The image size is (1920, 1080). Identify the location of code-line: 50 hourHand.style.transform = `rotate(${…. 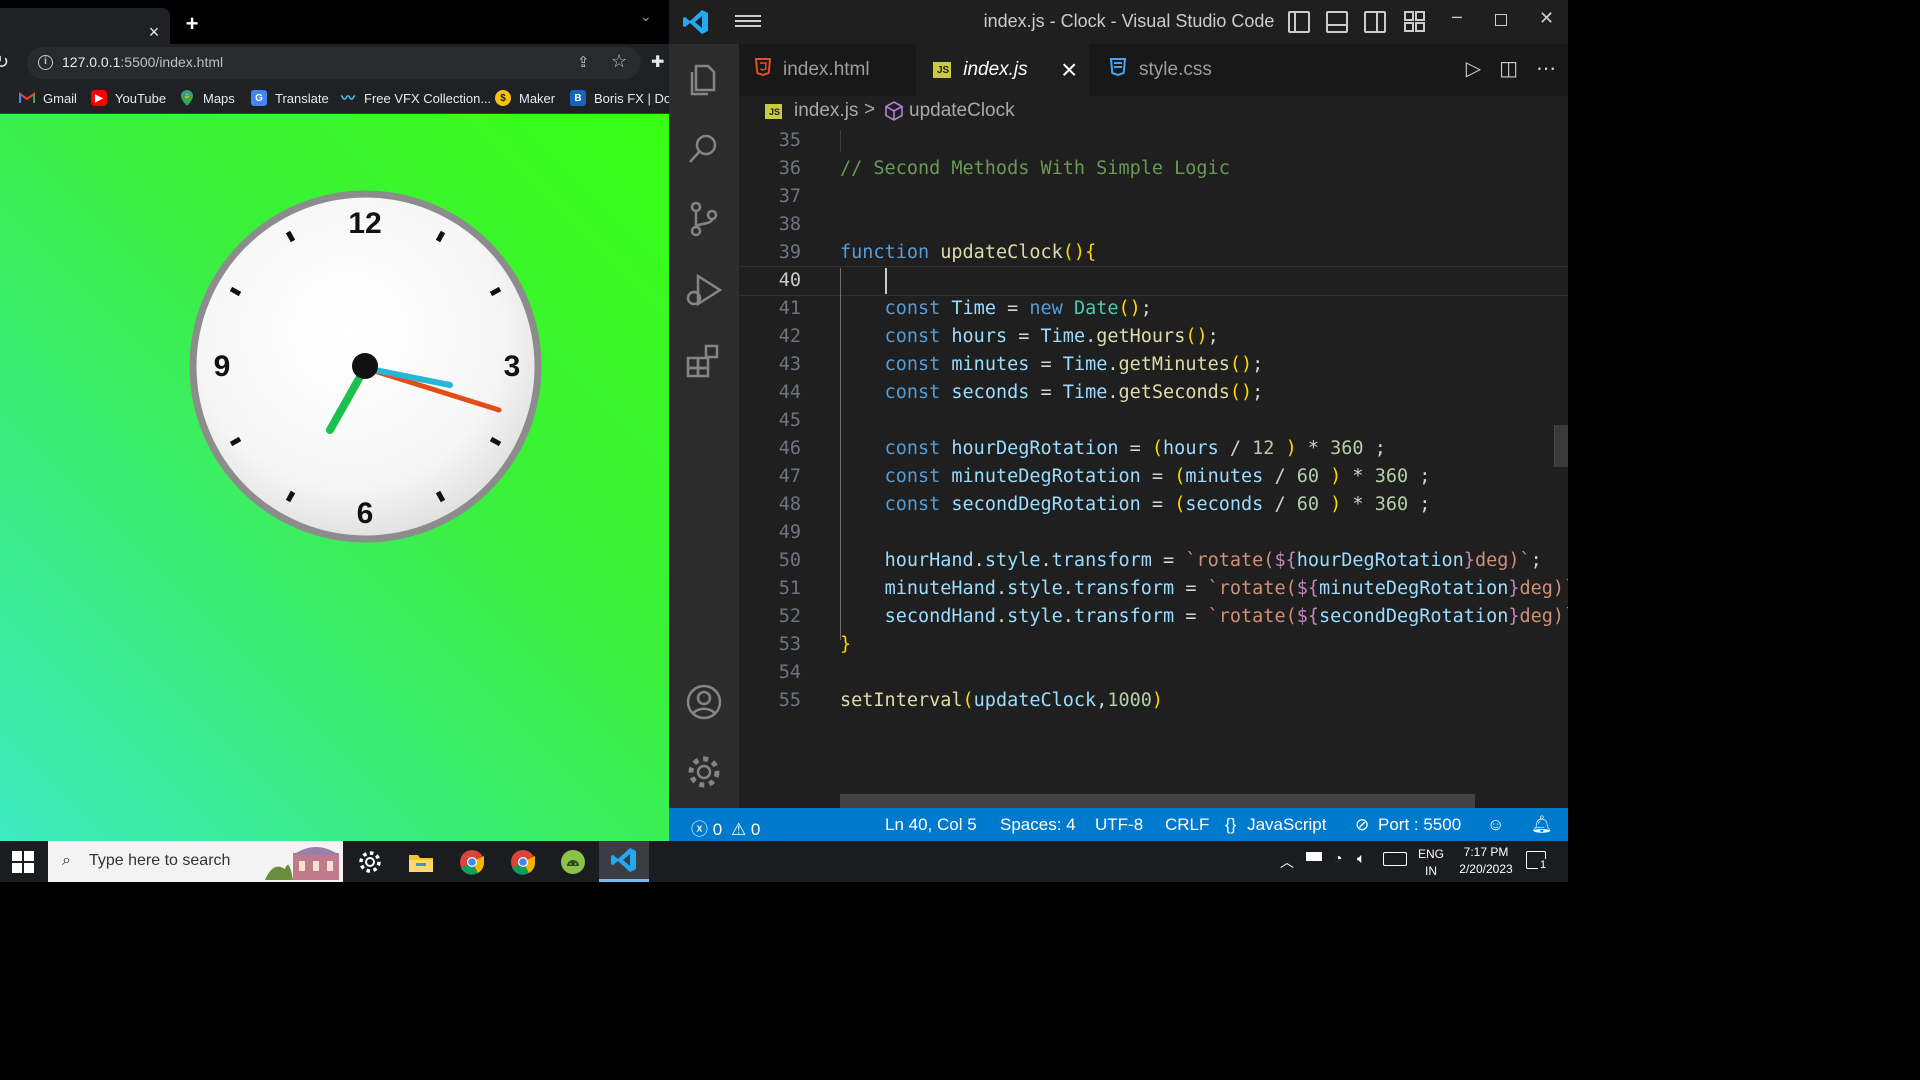
(1153, 561).